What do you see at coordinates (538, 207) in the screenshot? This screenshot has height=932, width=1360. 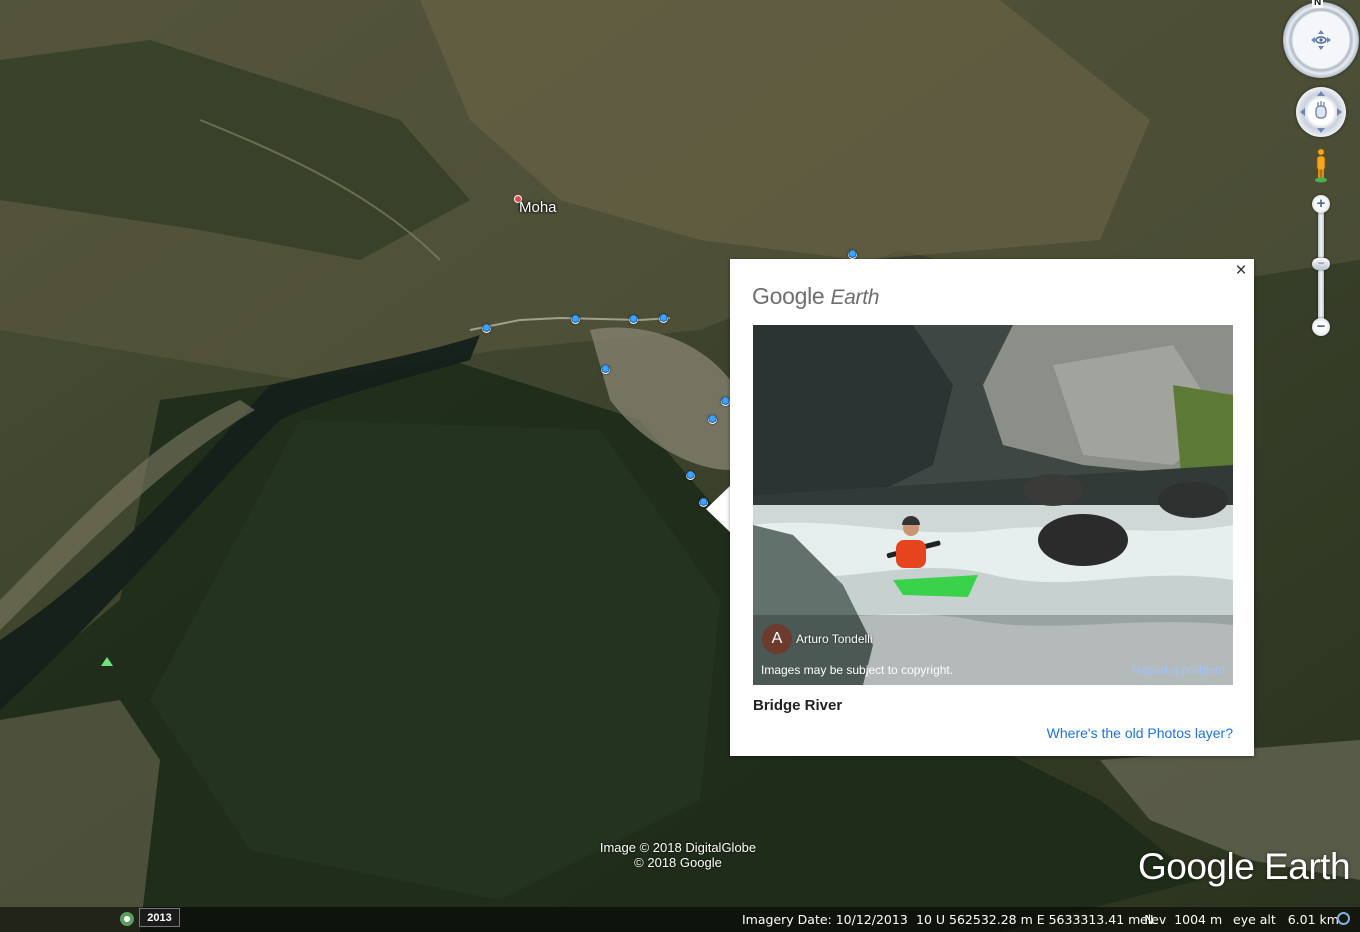 I see `place-label-moha: Moha` at bounding box center [538, 207].